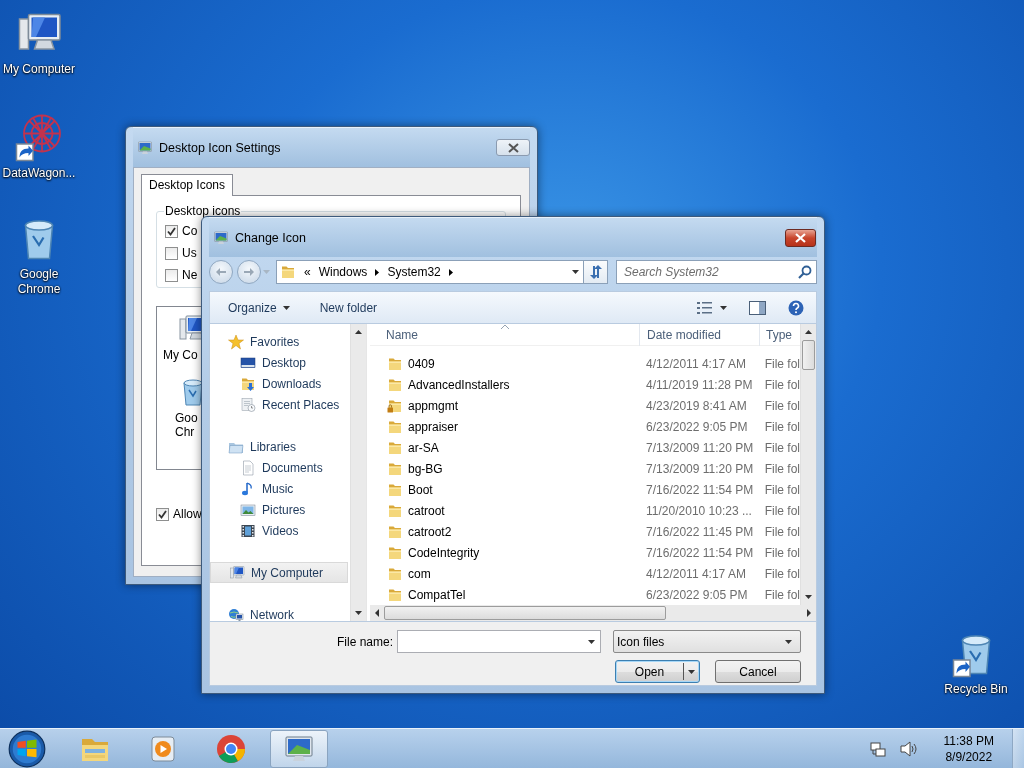  What do you see at coordinates (700, 335) in the screenshot?
I see `column-header: Date modified` at bounding box center [700, 335].